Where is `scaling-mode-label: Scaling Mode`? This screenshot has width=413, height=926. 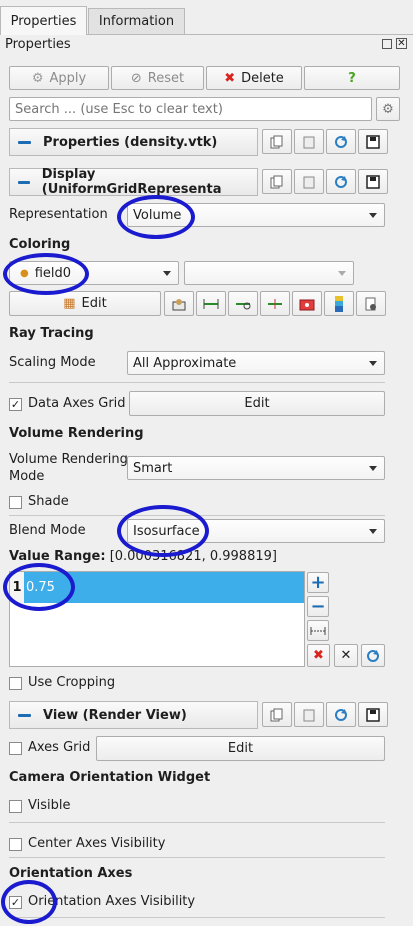
scaling-mode-label: Scaling Mode is located at coordinates (52, 362).